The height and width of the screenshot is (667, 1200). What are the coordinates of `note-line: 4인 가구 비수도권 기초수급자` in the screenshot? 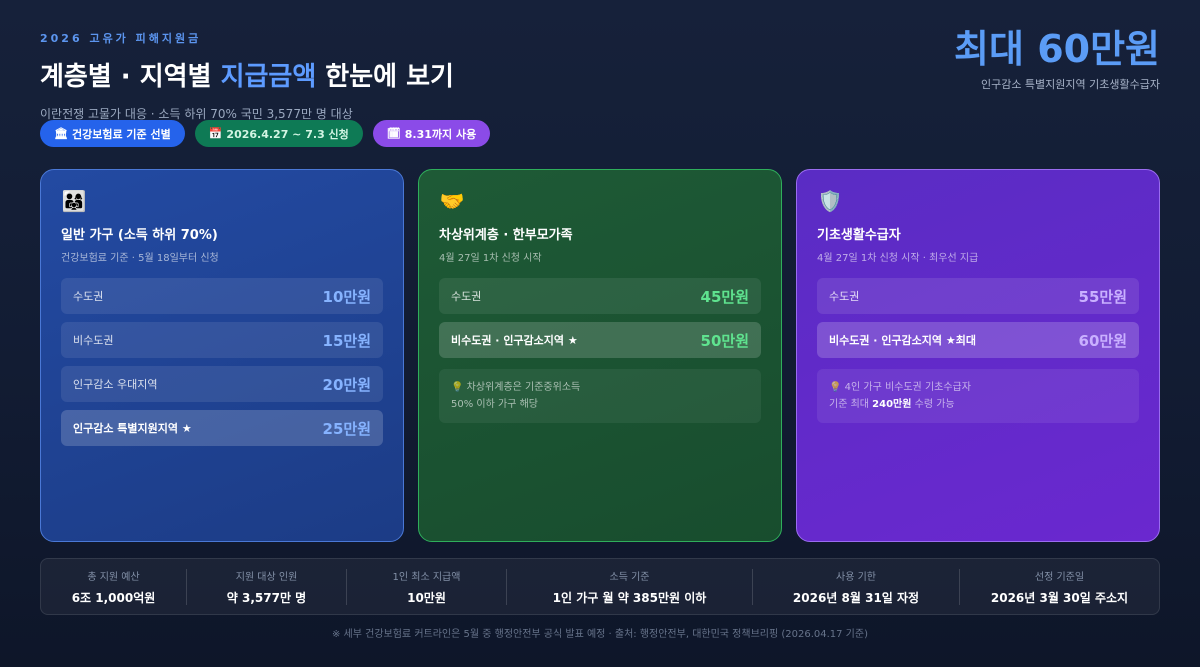 It's located at (907, 387).